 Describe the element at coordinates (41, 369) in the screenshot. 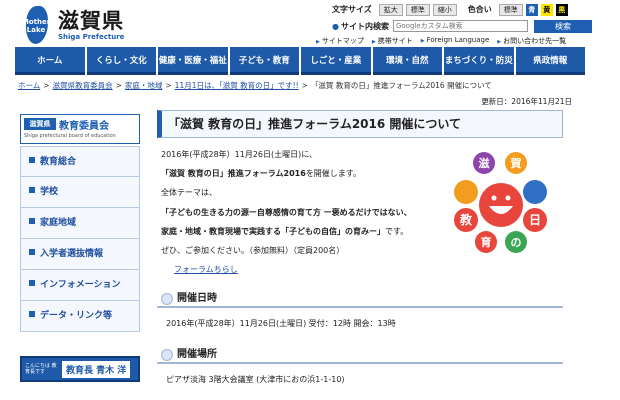

I see `banner-greeting: こんにちは 教育長です` at that location.